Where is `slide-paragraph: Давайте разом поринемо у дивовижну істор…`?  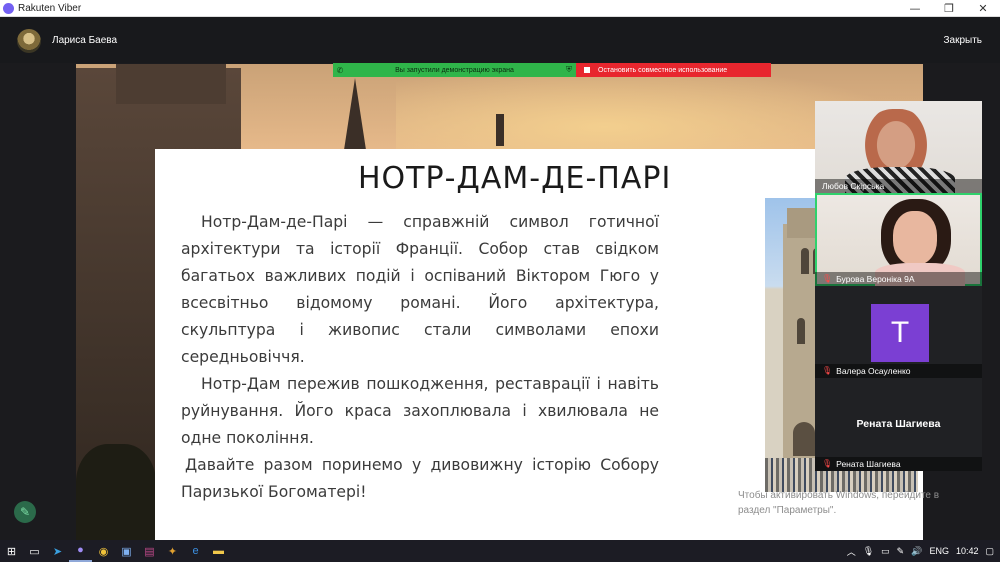
slide-paragraph: Давайте разом поринемо у дивовижну істор… is located at coordinates (420, 478).